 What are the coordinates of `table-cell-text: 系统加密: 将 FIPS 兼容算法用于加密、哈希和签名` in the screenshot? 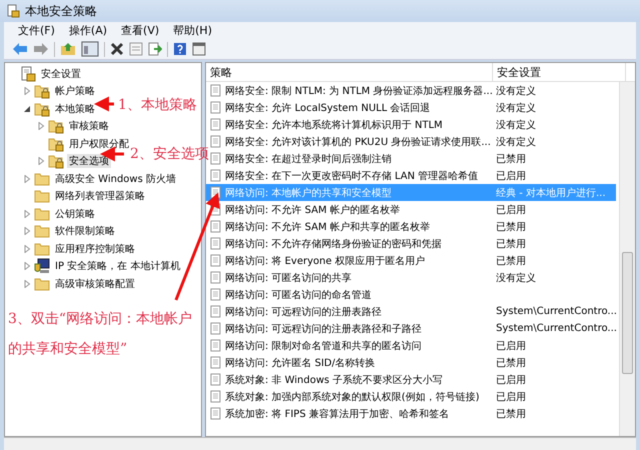 It's located at (337, 414).